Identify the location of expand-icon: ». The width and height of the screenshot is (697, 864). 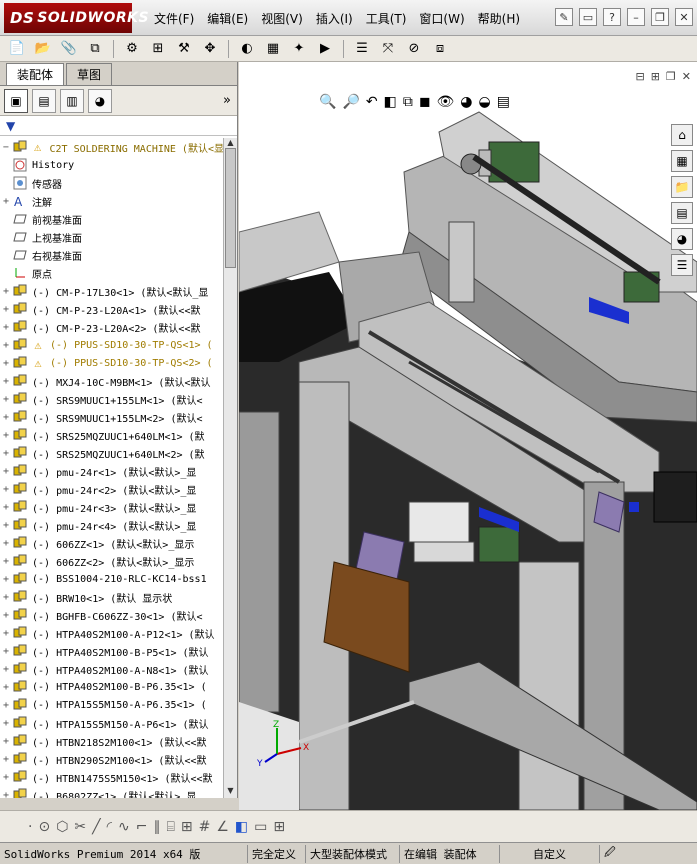
(227, 100).